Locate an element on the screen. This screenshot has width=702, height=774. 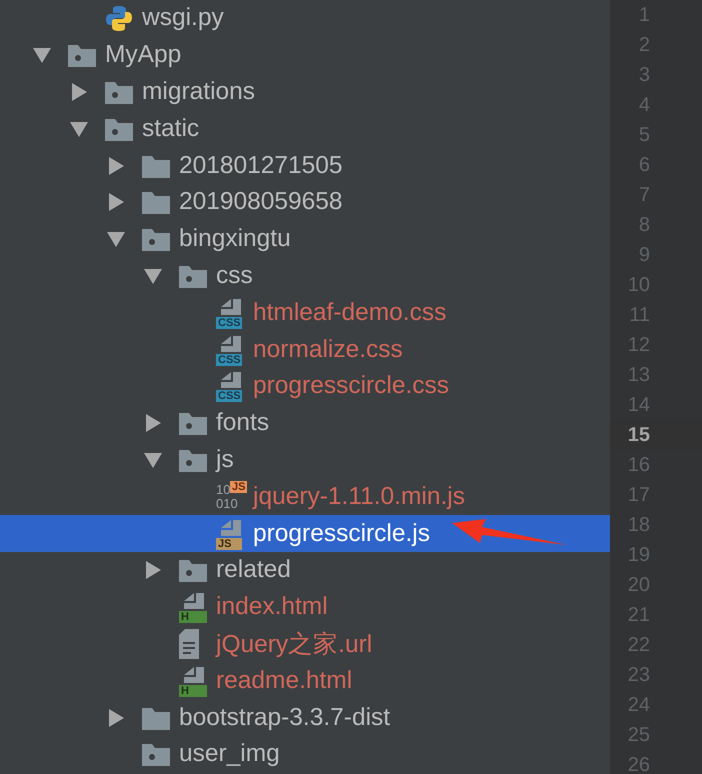
tree-item: static is located at coordinates (305, 129).